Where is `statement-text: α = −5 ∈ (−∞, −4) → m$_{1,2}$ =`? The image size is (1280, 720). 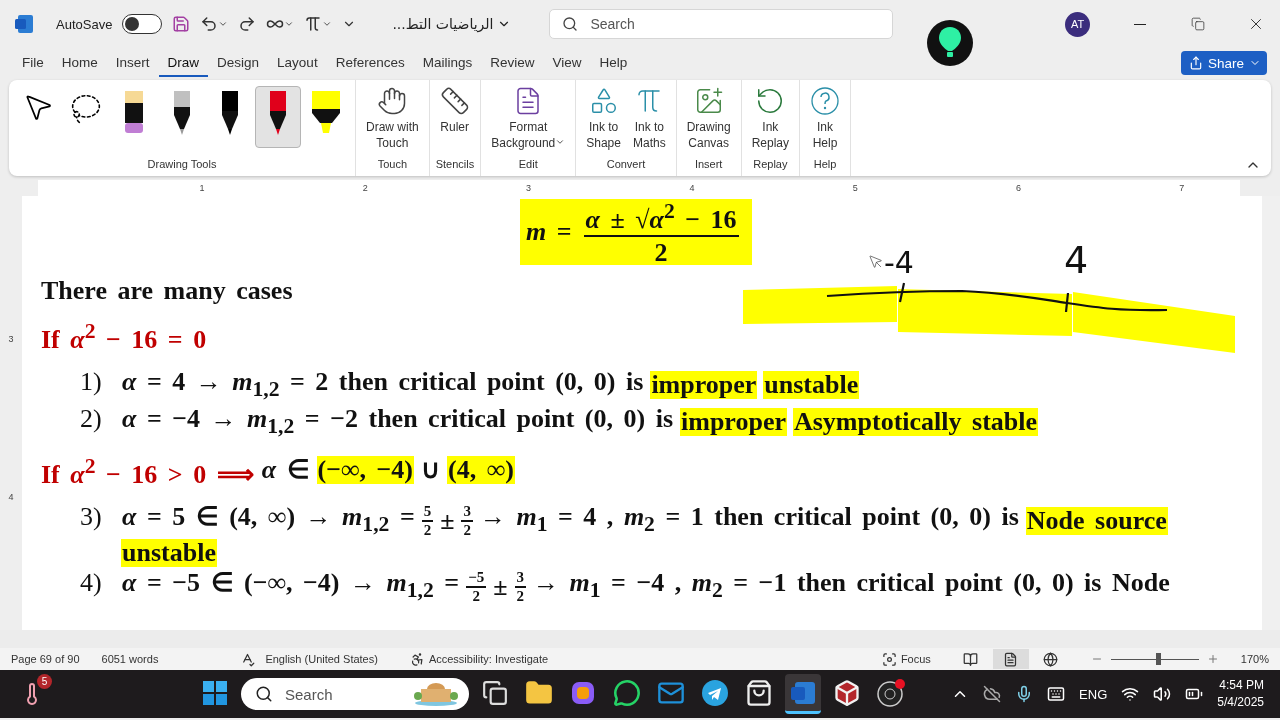
statement-text: α = −5 ∈ (−∞, −4) → m$_{1,2}$ = is located at coordinates (291, 587).